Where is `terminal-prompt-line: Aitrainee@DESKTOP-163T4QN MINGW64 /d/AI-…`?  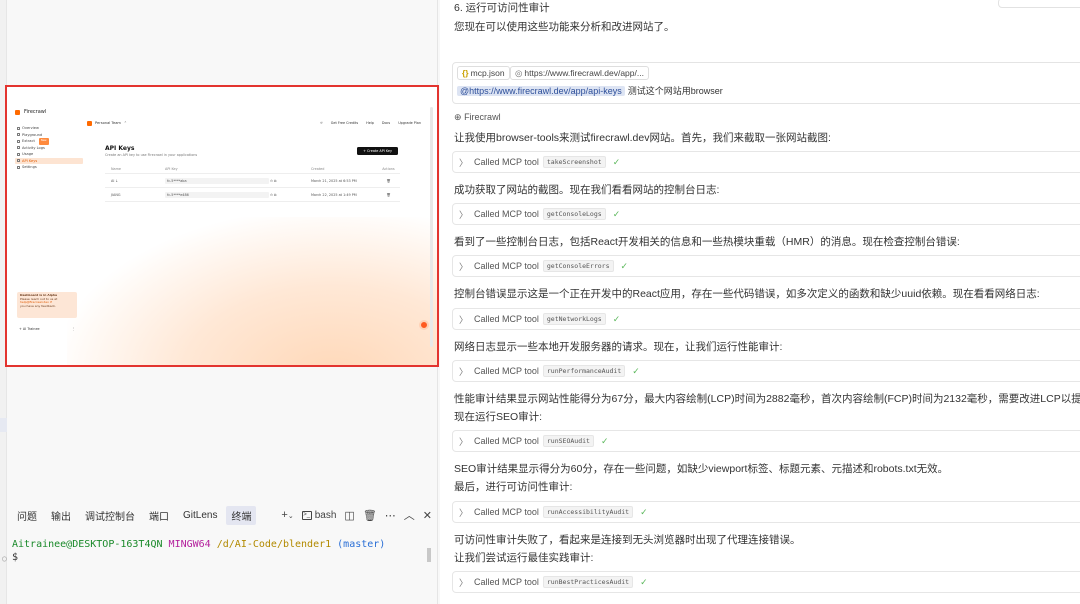 terminal-prompt-line: Aitrainee@DESKTOP-163T4QN MINGW64 /d/AI-… is located at coordinates (199, 544).